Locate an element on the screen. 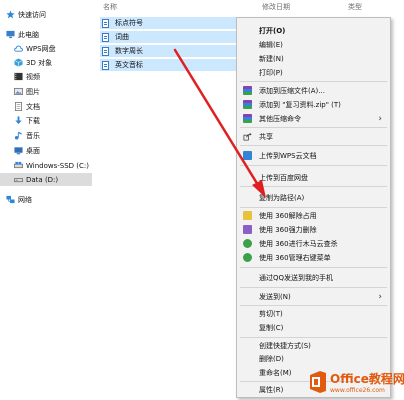 This screenshot has width=404, height=400. watermark-url: www.office26.com is located at coordinates (357, 390).